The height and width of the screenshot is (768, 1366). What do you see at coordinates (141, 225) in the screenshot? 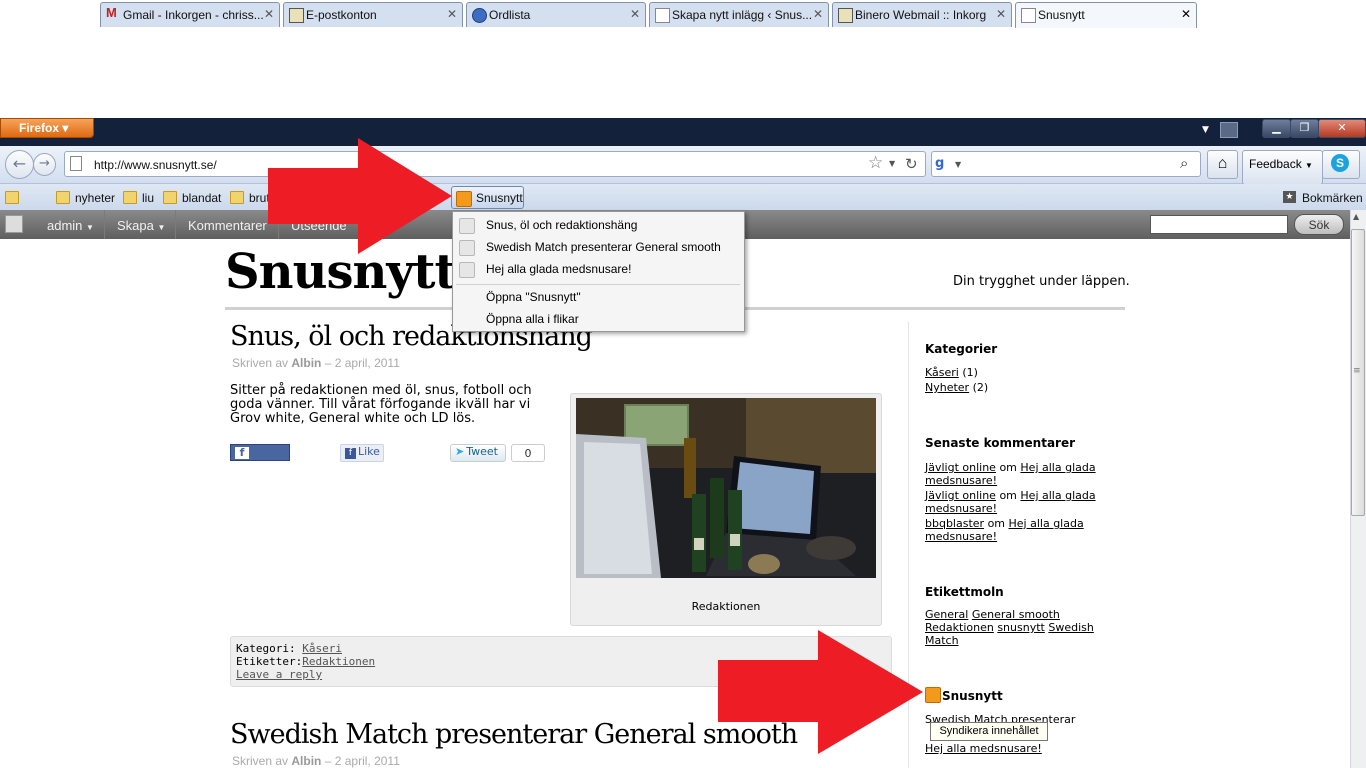
I see `admin-create-menu: Skapa ▼` at bounding box center [141, 225].